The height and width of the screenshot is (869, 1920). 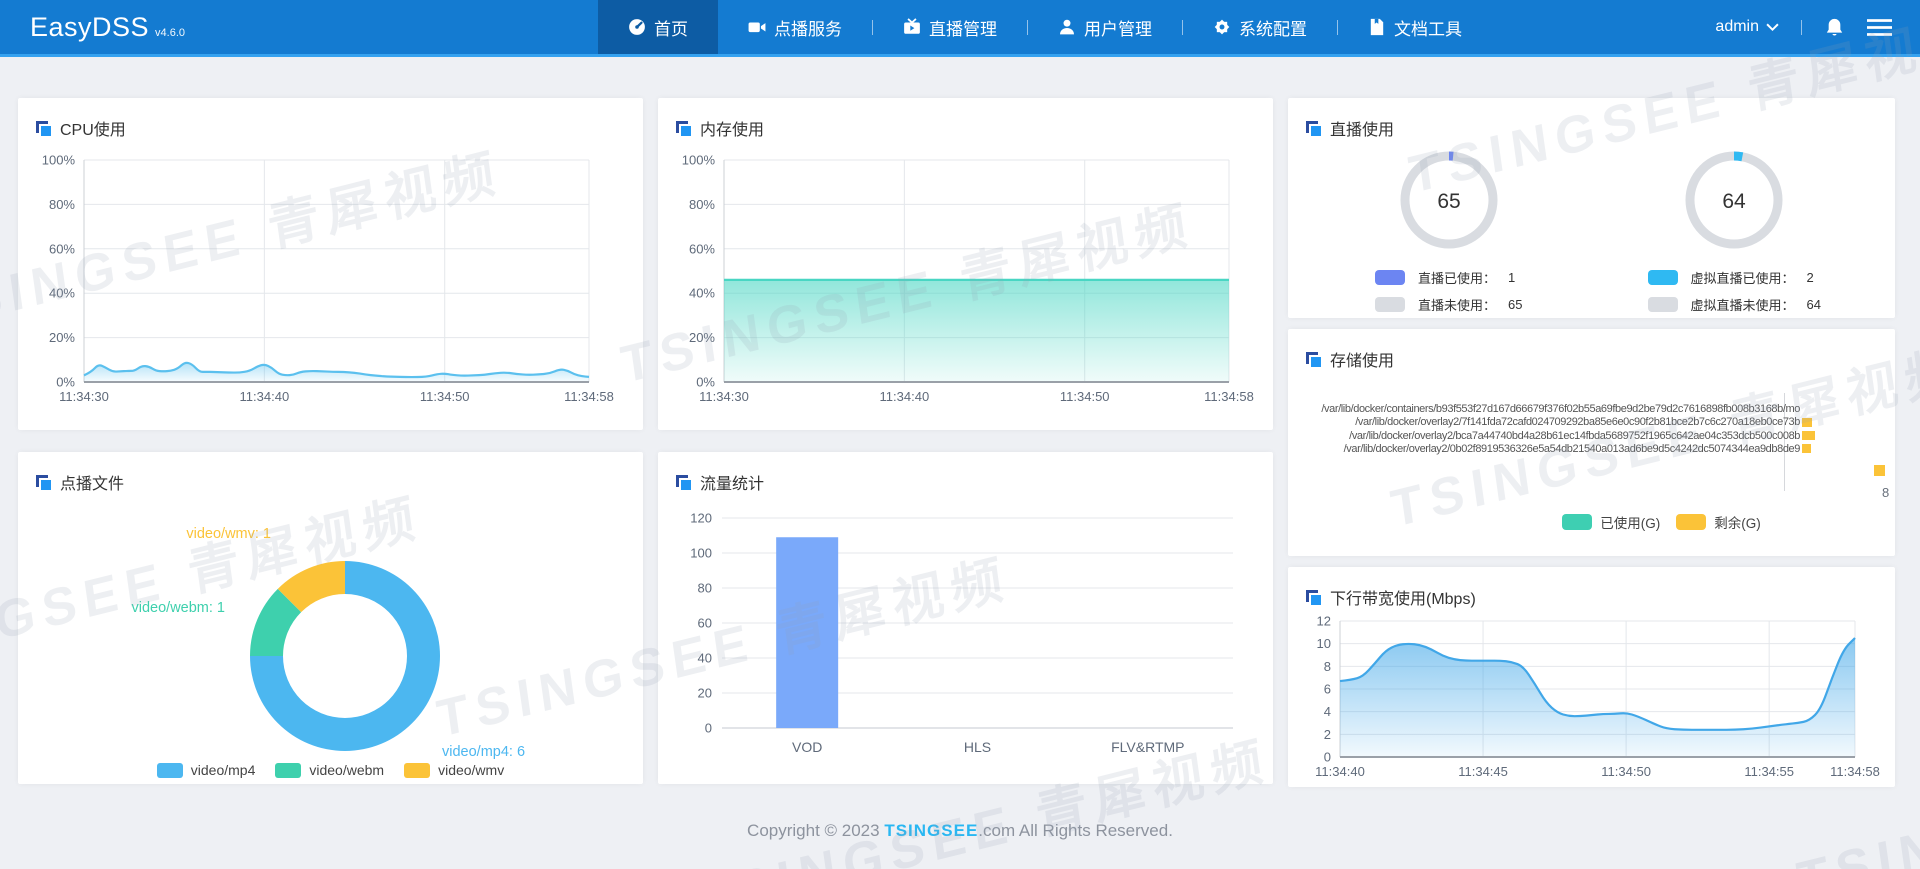 I want to click on video-camera-icon, so click(x=757, y=27).